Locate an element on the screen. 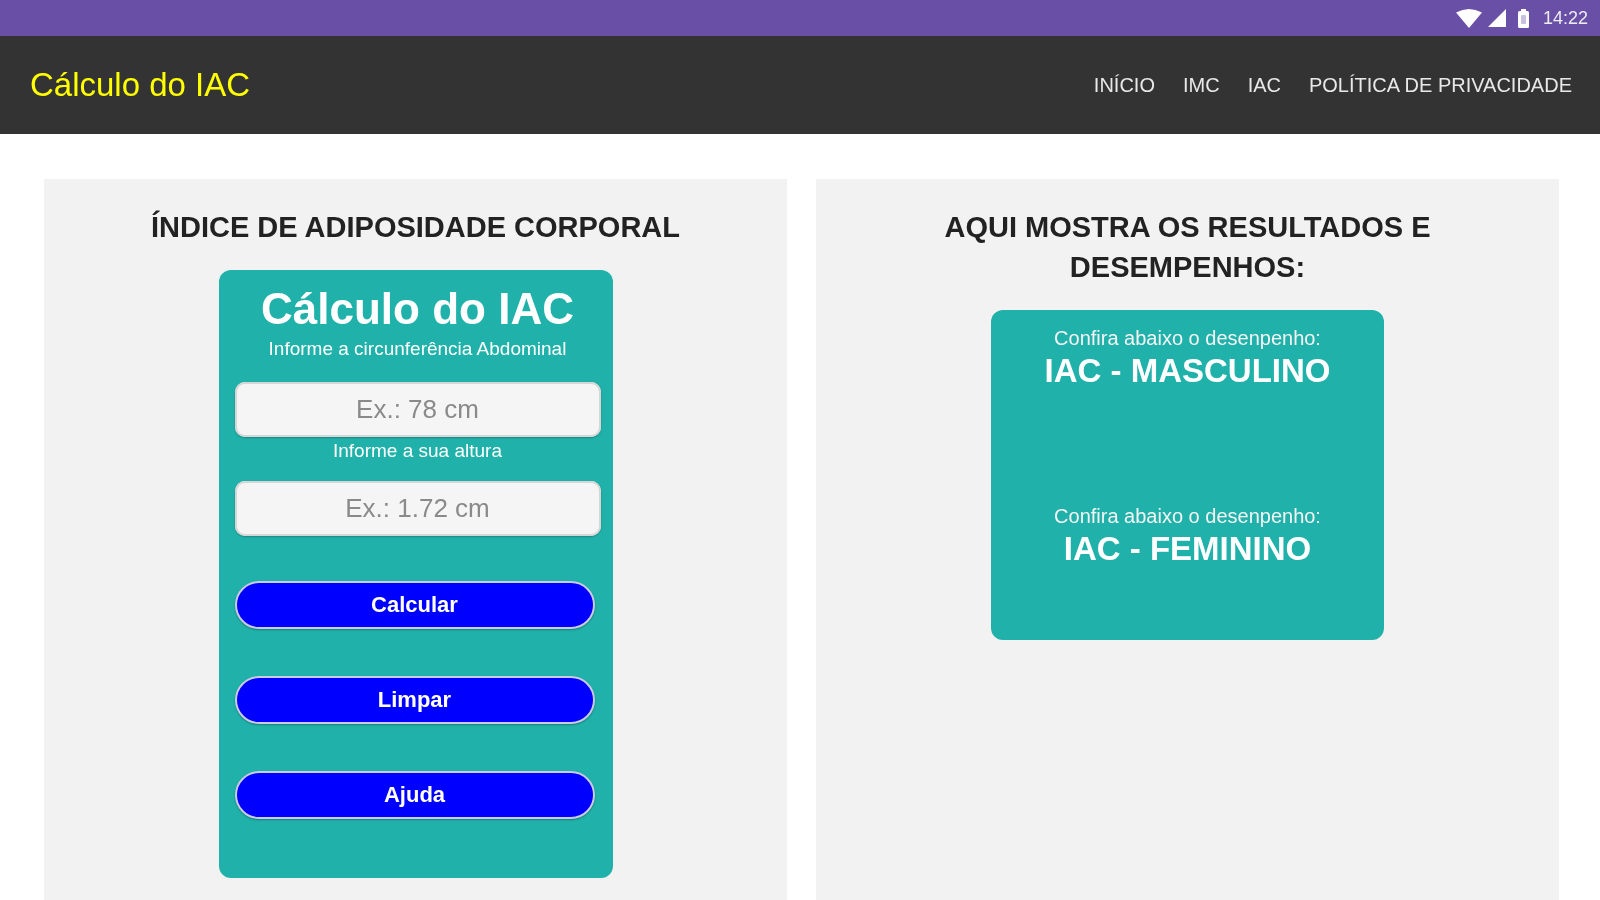  action-button: Calcular is located at coordinates (414, 605).